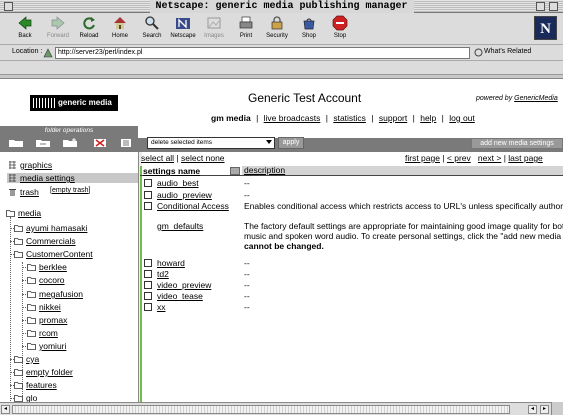 The image size is (563, 415). I want to click on scroll-right-icon: ▸, so click(544, 409).